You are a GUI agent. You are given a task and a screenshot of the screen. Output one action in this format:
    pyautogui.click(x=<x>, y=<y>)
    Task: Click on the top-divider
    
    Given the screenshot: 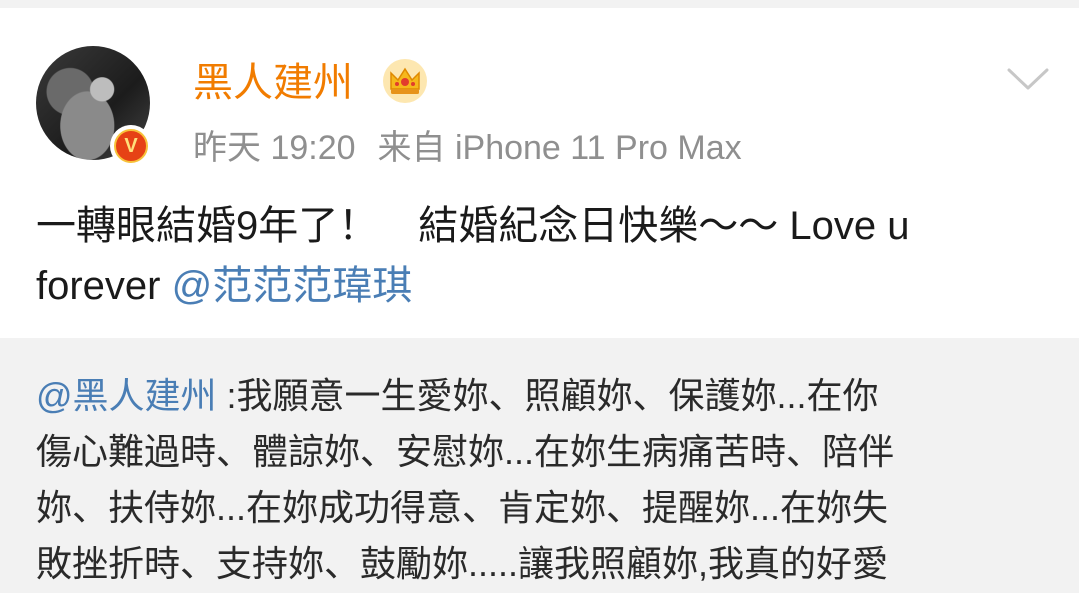 What is the action you would take?
    pyautogui.click(x=539, y=4)
    